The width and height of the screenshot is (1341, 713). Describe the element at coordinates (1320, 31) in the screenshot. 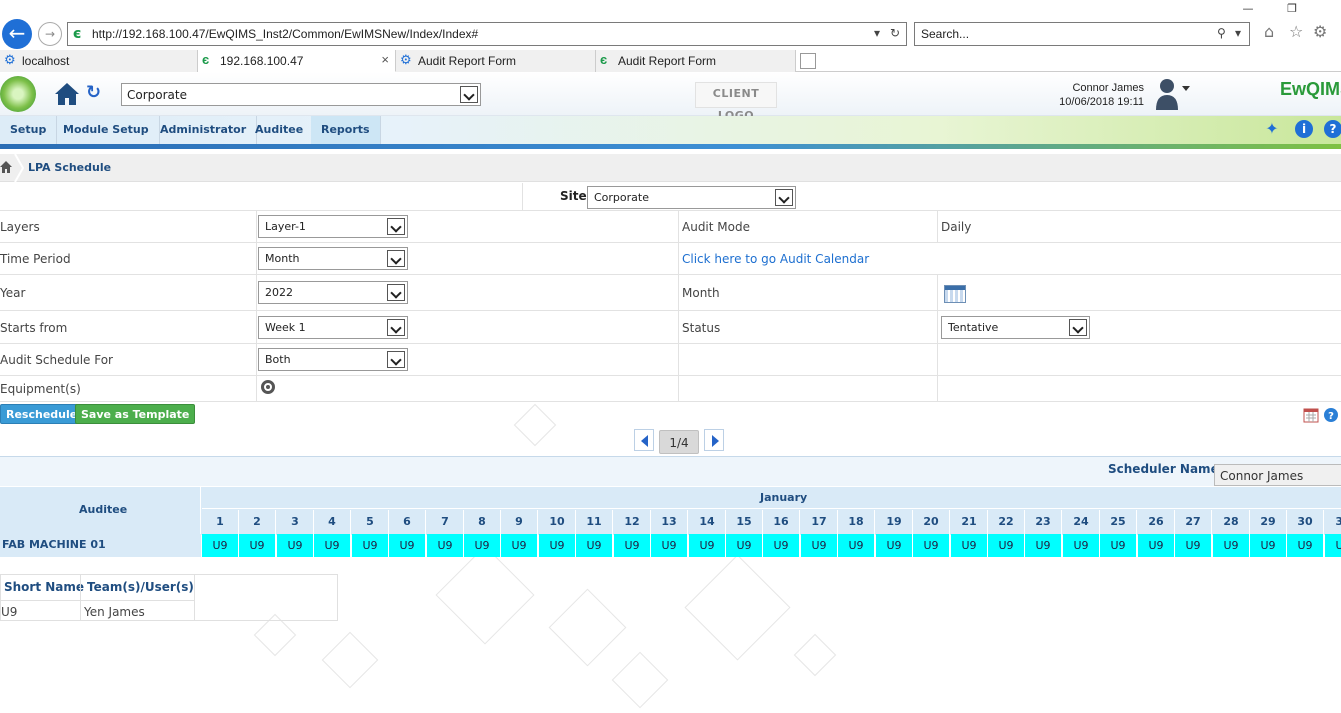

I see `settings-gear-icon: ⚙` at that location.